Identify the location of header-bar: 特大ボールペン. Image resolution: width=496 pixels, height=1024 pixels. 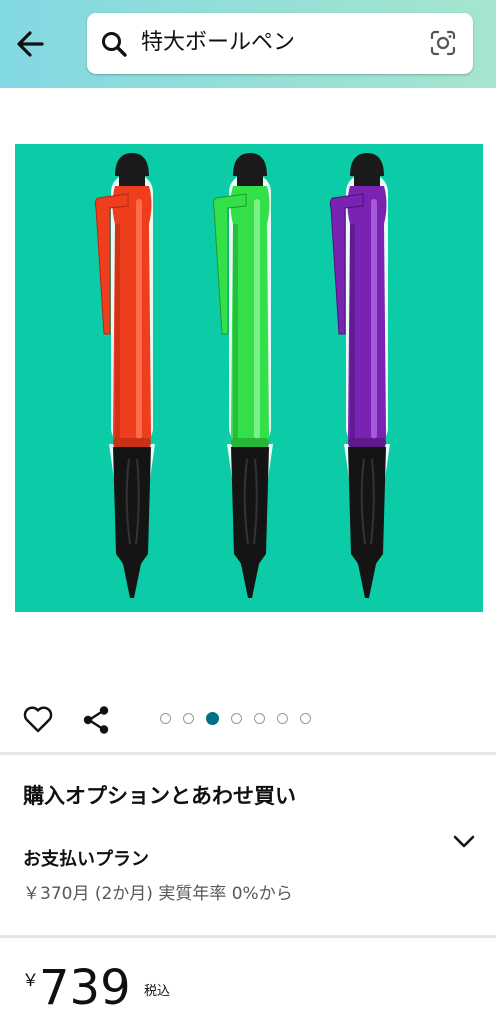
(248, 44).